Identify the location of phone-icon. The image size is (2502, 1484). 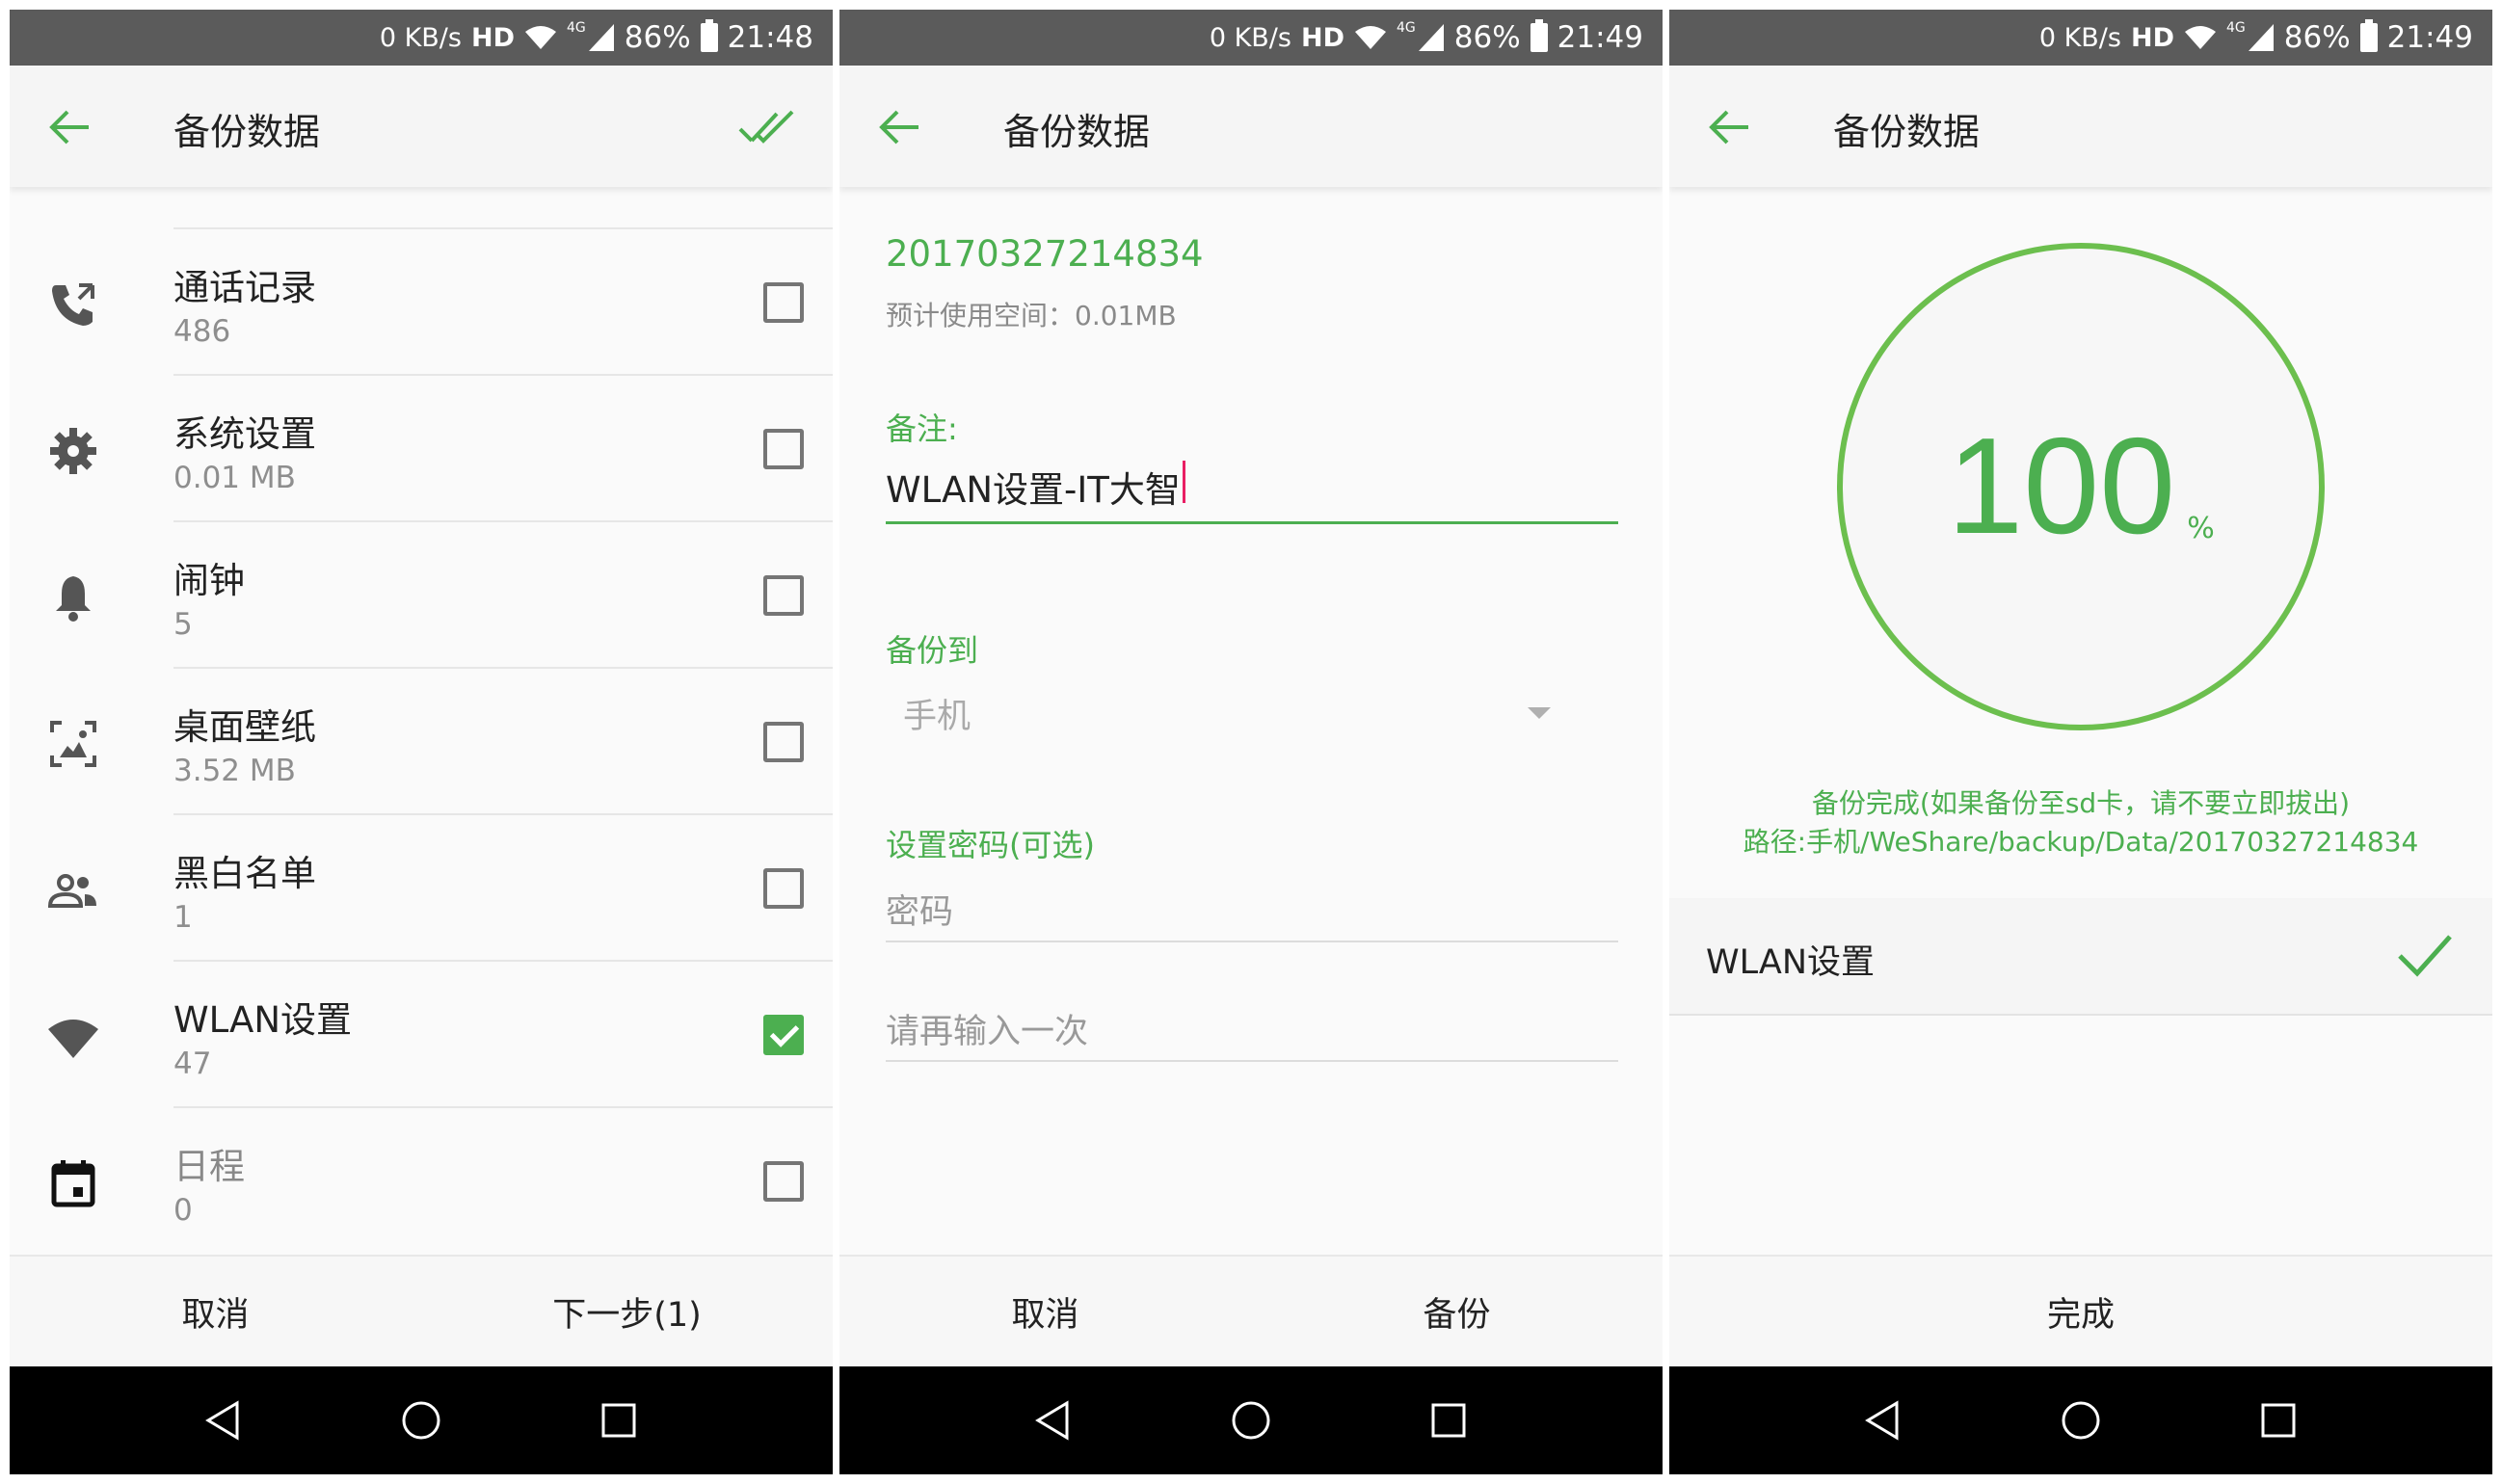
(73, 304).